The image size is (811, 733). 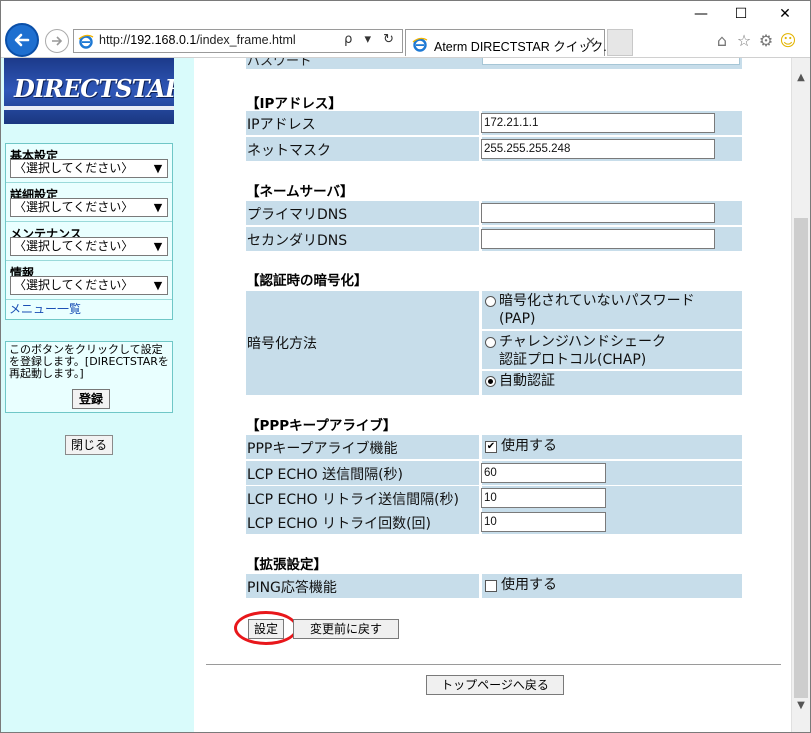 I want to click on password-label: パスワード, so click(x=280, y=63).